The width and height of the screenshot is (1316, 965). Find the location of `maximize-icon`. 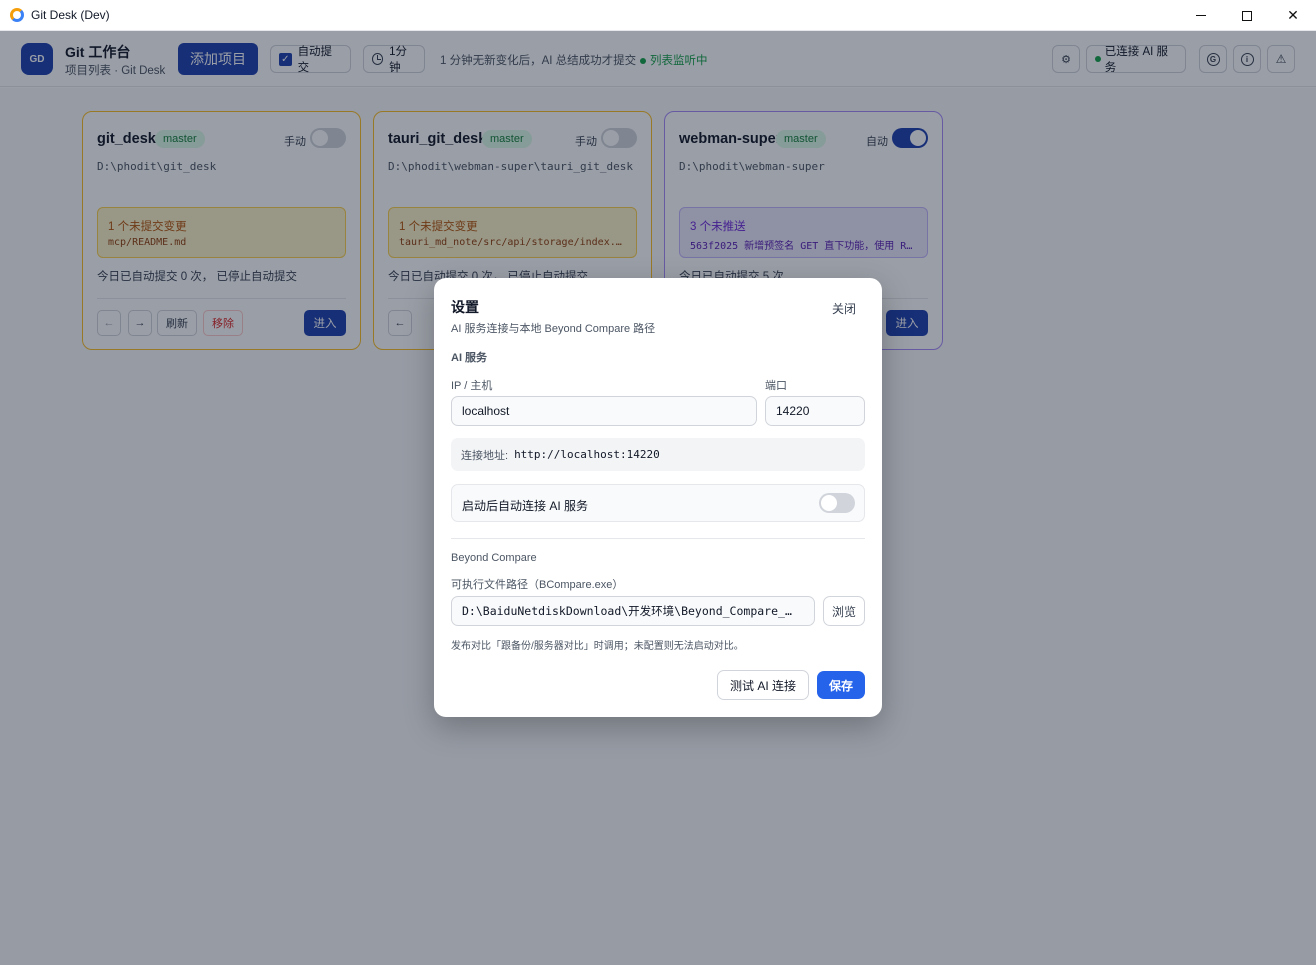

maximize-icon is located at coordinates (1247, 15).